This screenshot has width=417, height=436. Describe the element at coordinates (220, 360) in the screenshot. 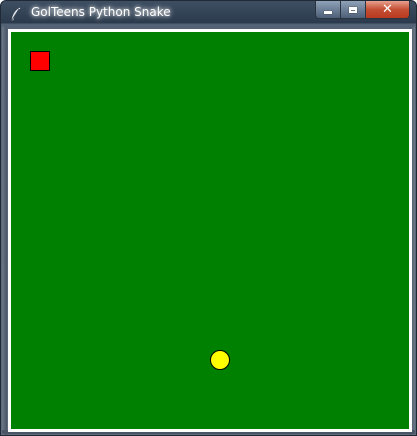

I see `food-item` at that location.